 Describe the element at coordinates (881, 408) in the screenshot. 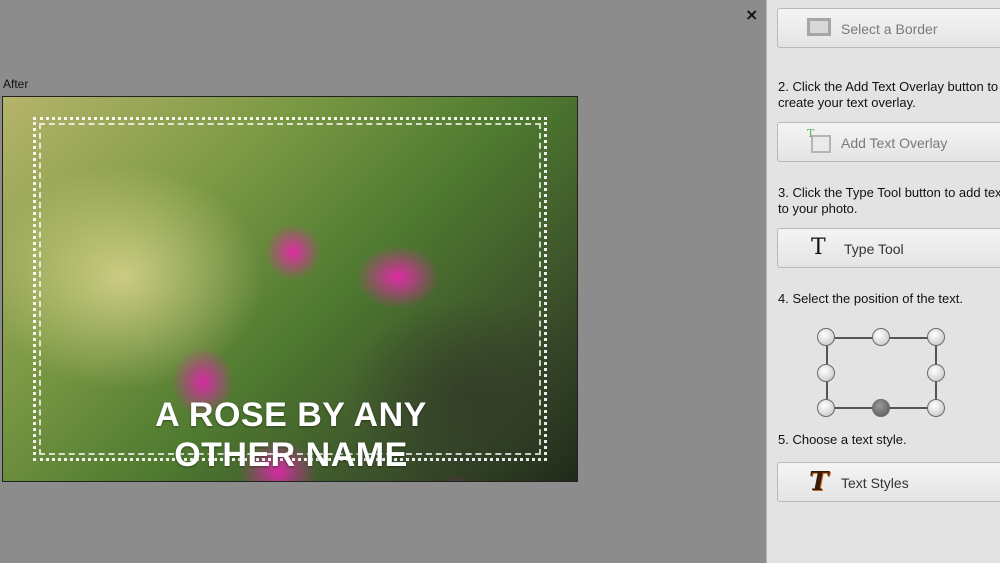

I see `position-bottom-center` at that location.